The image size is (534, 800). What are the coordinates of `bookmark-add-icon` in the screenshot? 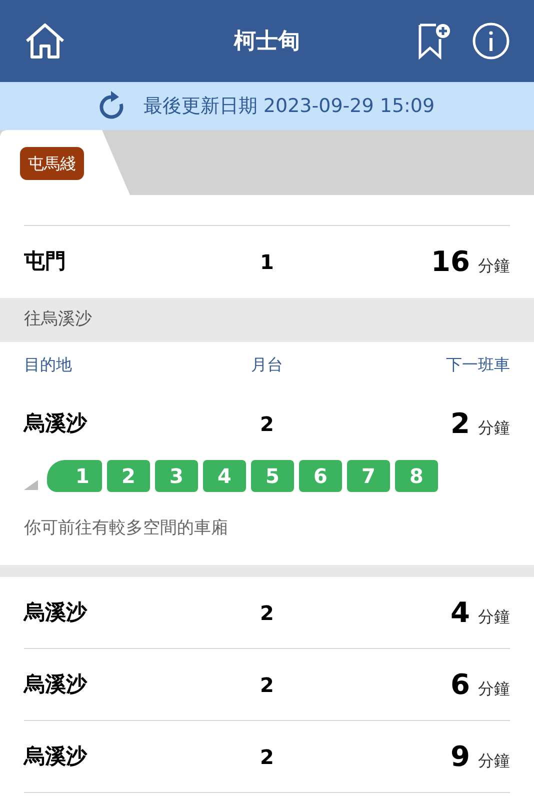 It's located at (434, 41).